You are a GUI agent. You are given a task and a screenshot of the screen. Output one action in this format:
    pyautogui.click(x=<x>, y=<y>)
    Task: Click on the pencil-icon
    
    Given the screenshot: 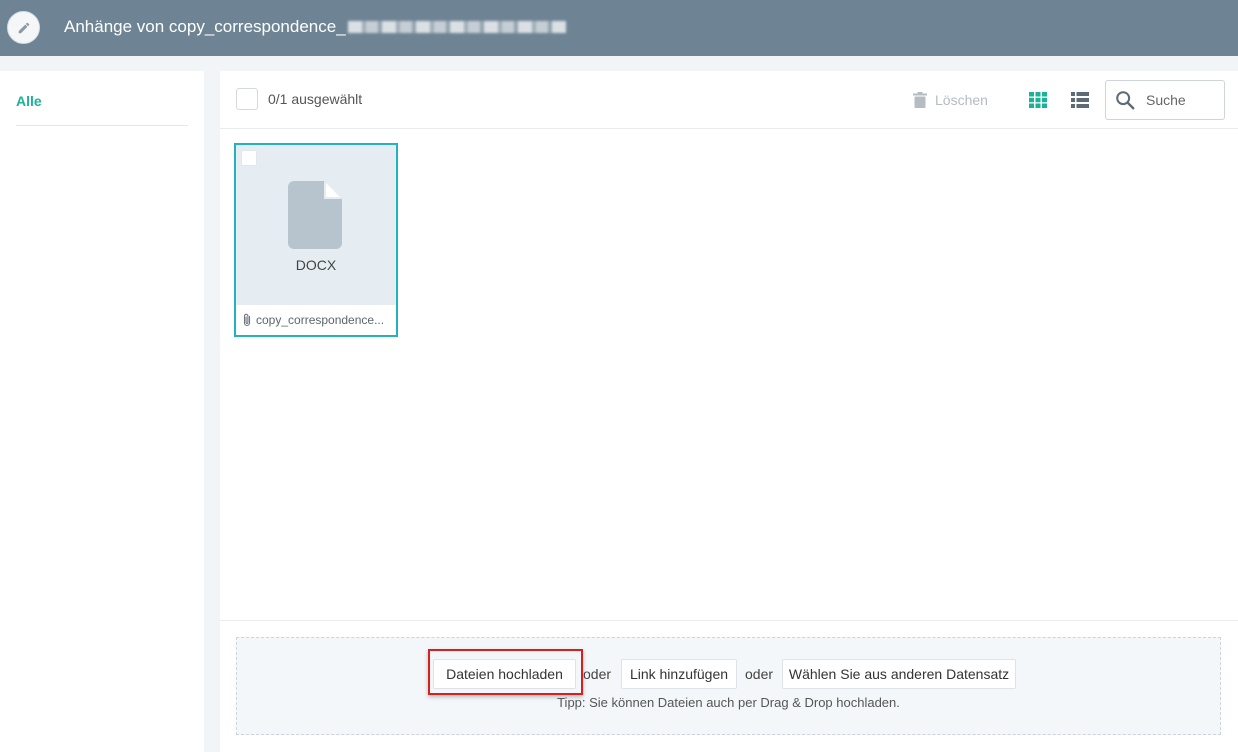 What is the action you would take?
    pyautogui.click(x=24, y=28)
    